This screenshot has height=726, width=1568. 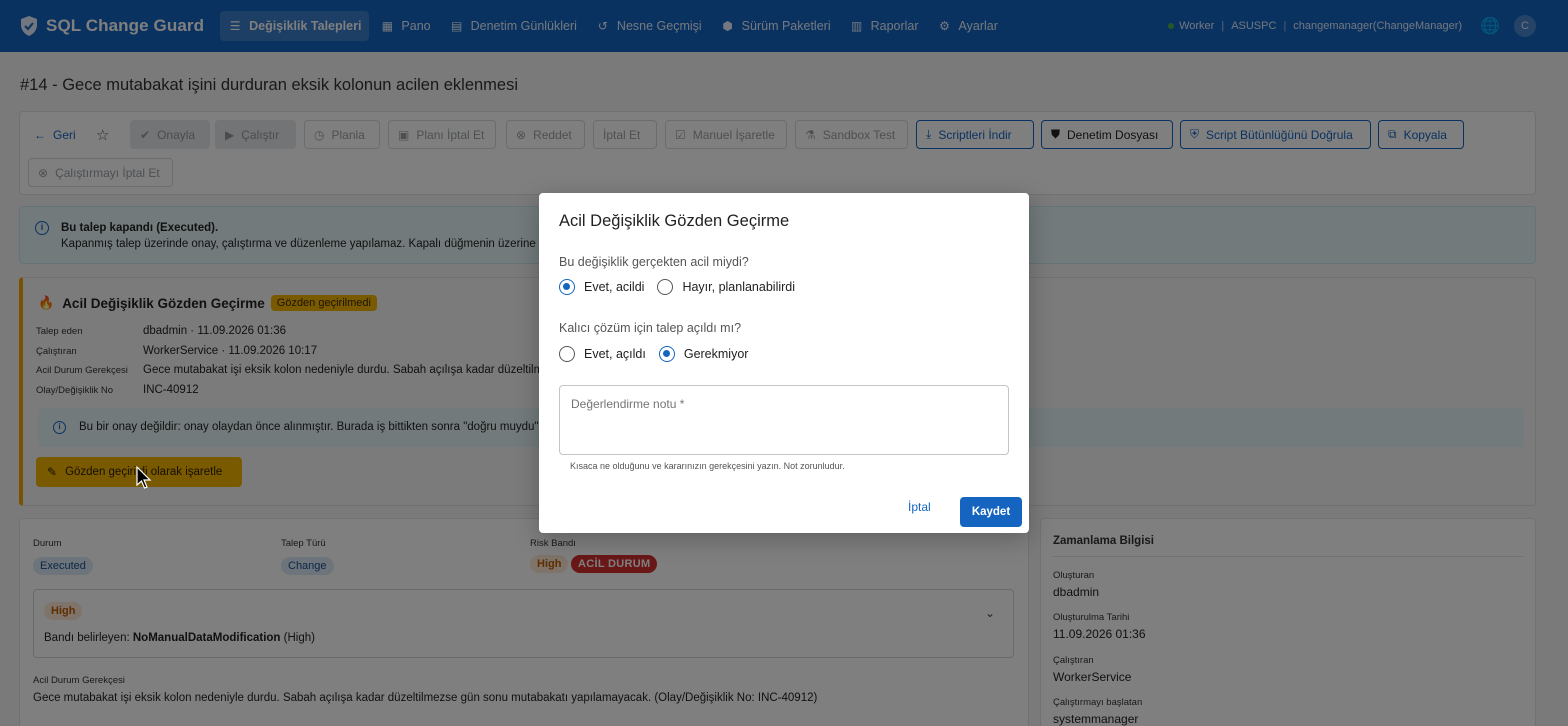 I want to click on dialog-title: Acil Değişiklik Gözden Geçirme, so click(x=674, y=221).